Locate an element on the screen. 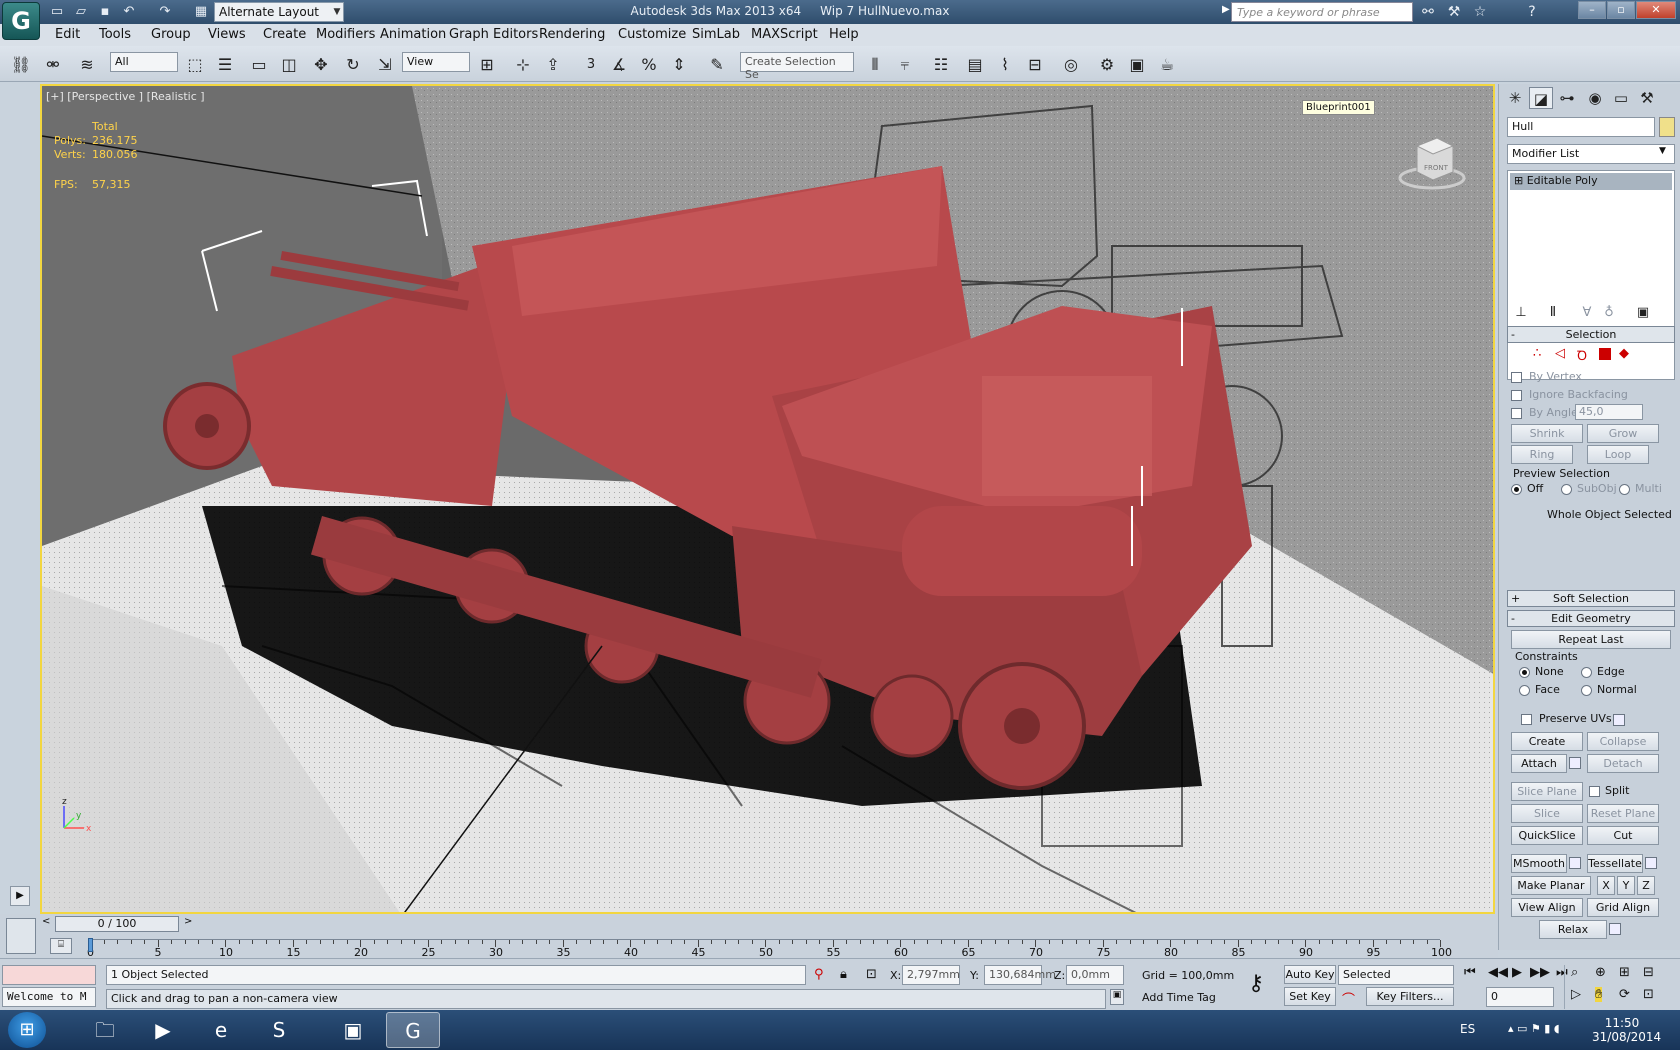 The width and height of the screenshot is (1680, 1050). menu-views: Views is located at coordinates (227, 34).